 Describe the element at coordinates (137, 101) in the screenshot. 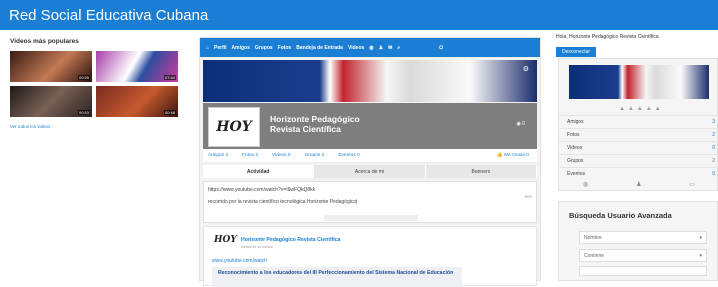

I see `video-thumbnail: 00:48` at that location.